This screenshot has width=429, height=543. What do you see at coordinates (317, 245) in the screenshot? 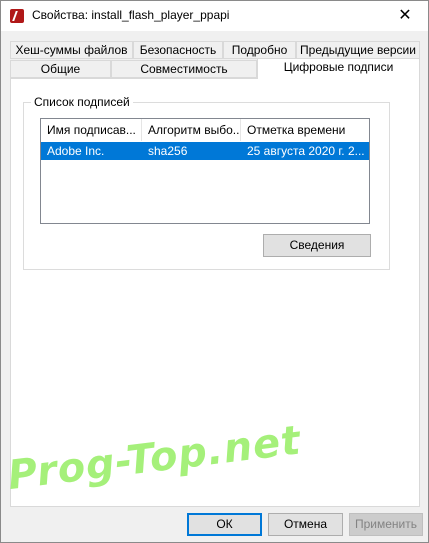
I see `details-button: Сведения` at bounding box center [317, 245].